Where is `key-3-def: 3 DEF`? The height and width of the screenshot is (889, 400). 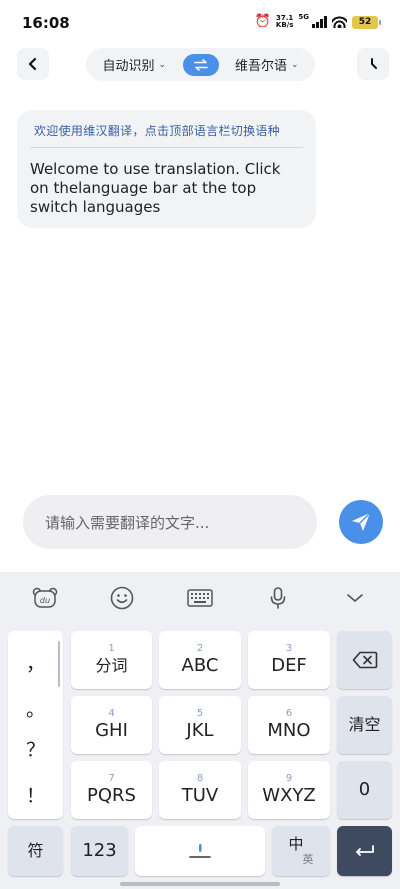
key-3-def: 3 DEF is located at coordinates (289, 660).